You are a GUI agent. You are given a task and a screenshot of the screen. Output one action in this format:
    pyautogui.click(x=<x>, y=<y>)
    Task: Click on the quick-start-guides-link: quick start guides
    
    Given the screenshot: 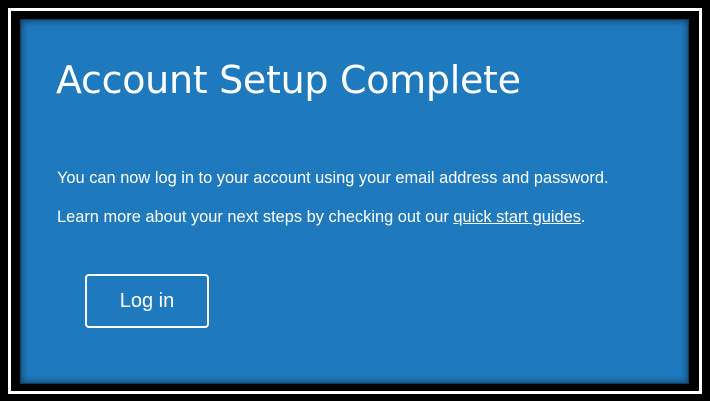 What is the action you would take?
    pyautogui.click(x=517, y=217)
    